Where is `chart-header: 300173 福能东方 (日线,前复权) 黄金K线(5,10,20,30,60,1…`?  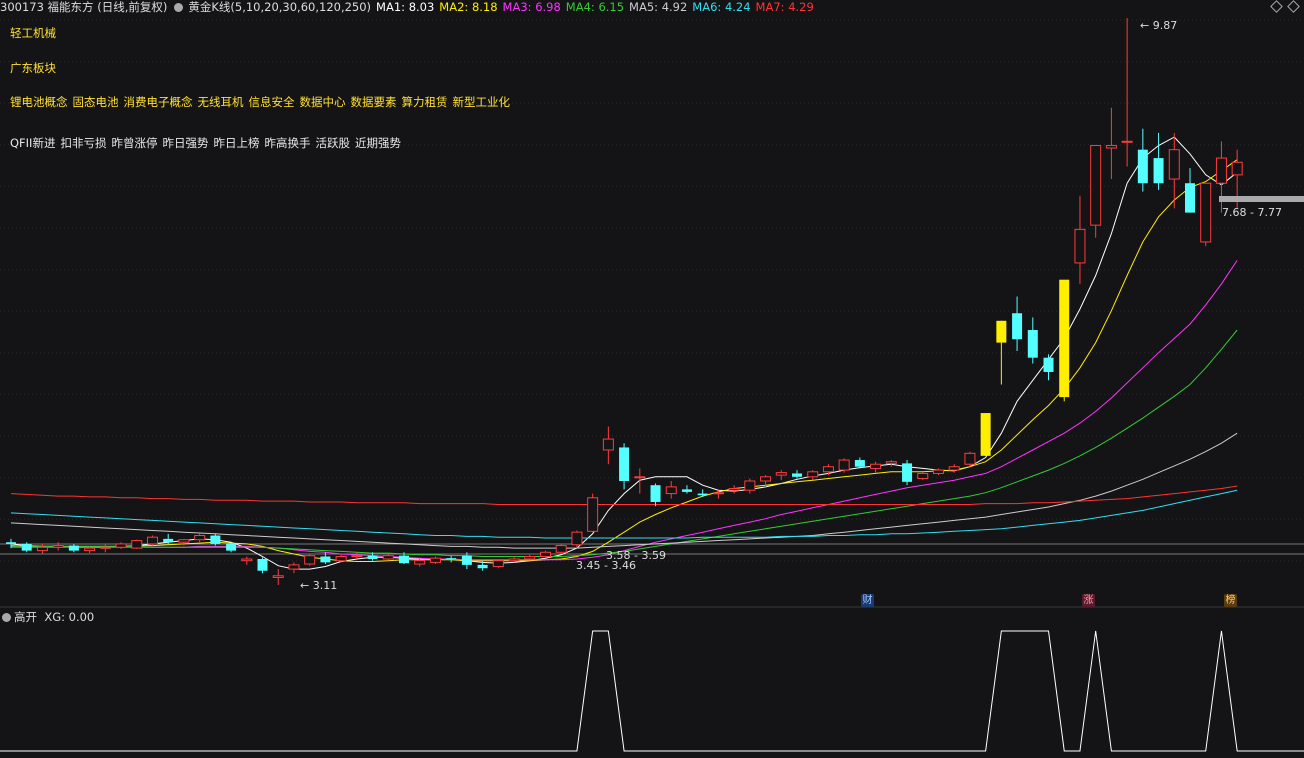 chart-header: 300173 福能东方 (日线,前复权) 黄金K线(5,10,20,30,60,1… is located at coordinates (412, 8).